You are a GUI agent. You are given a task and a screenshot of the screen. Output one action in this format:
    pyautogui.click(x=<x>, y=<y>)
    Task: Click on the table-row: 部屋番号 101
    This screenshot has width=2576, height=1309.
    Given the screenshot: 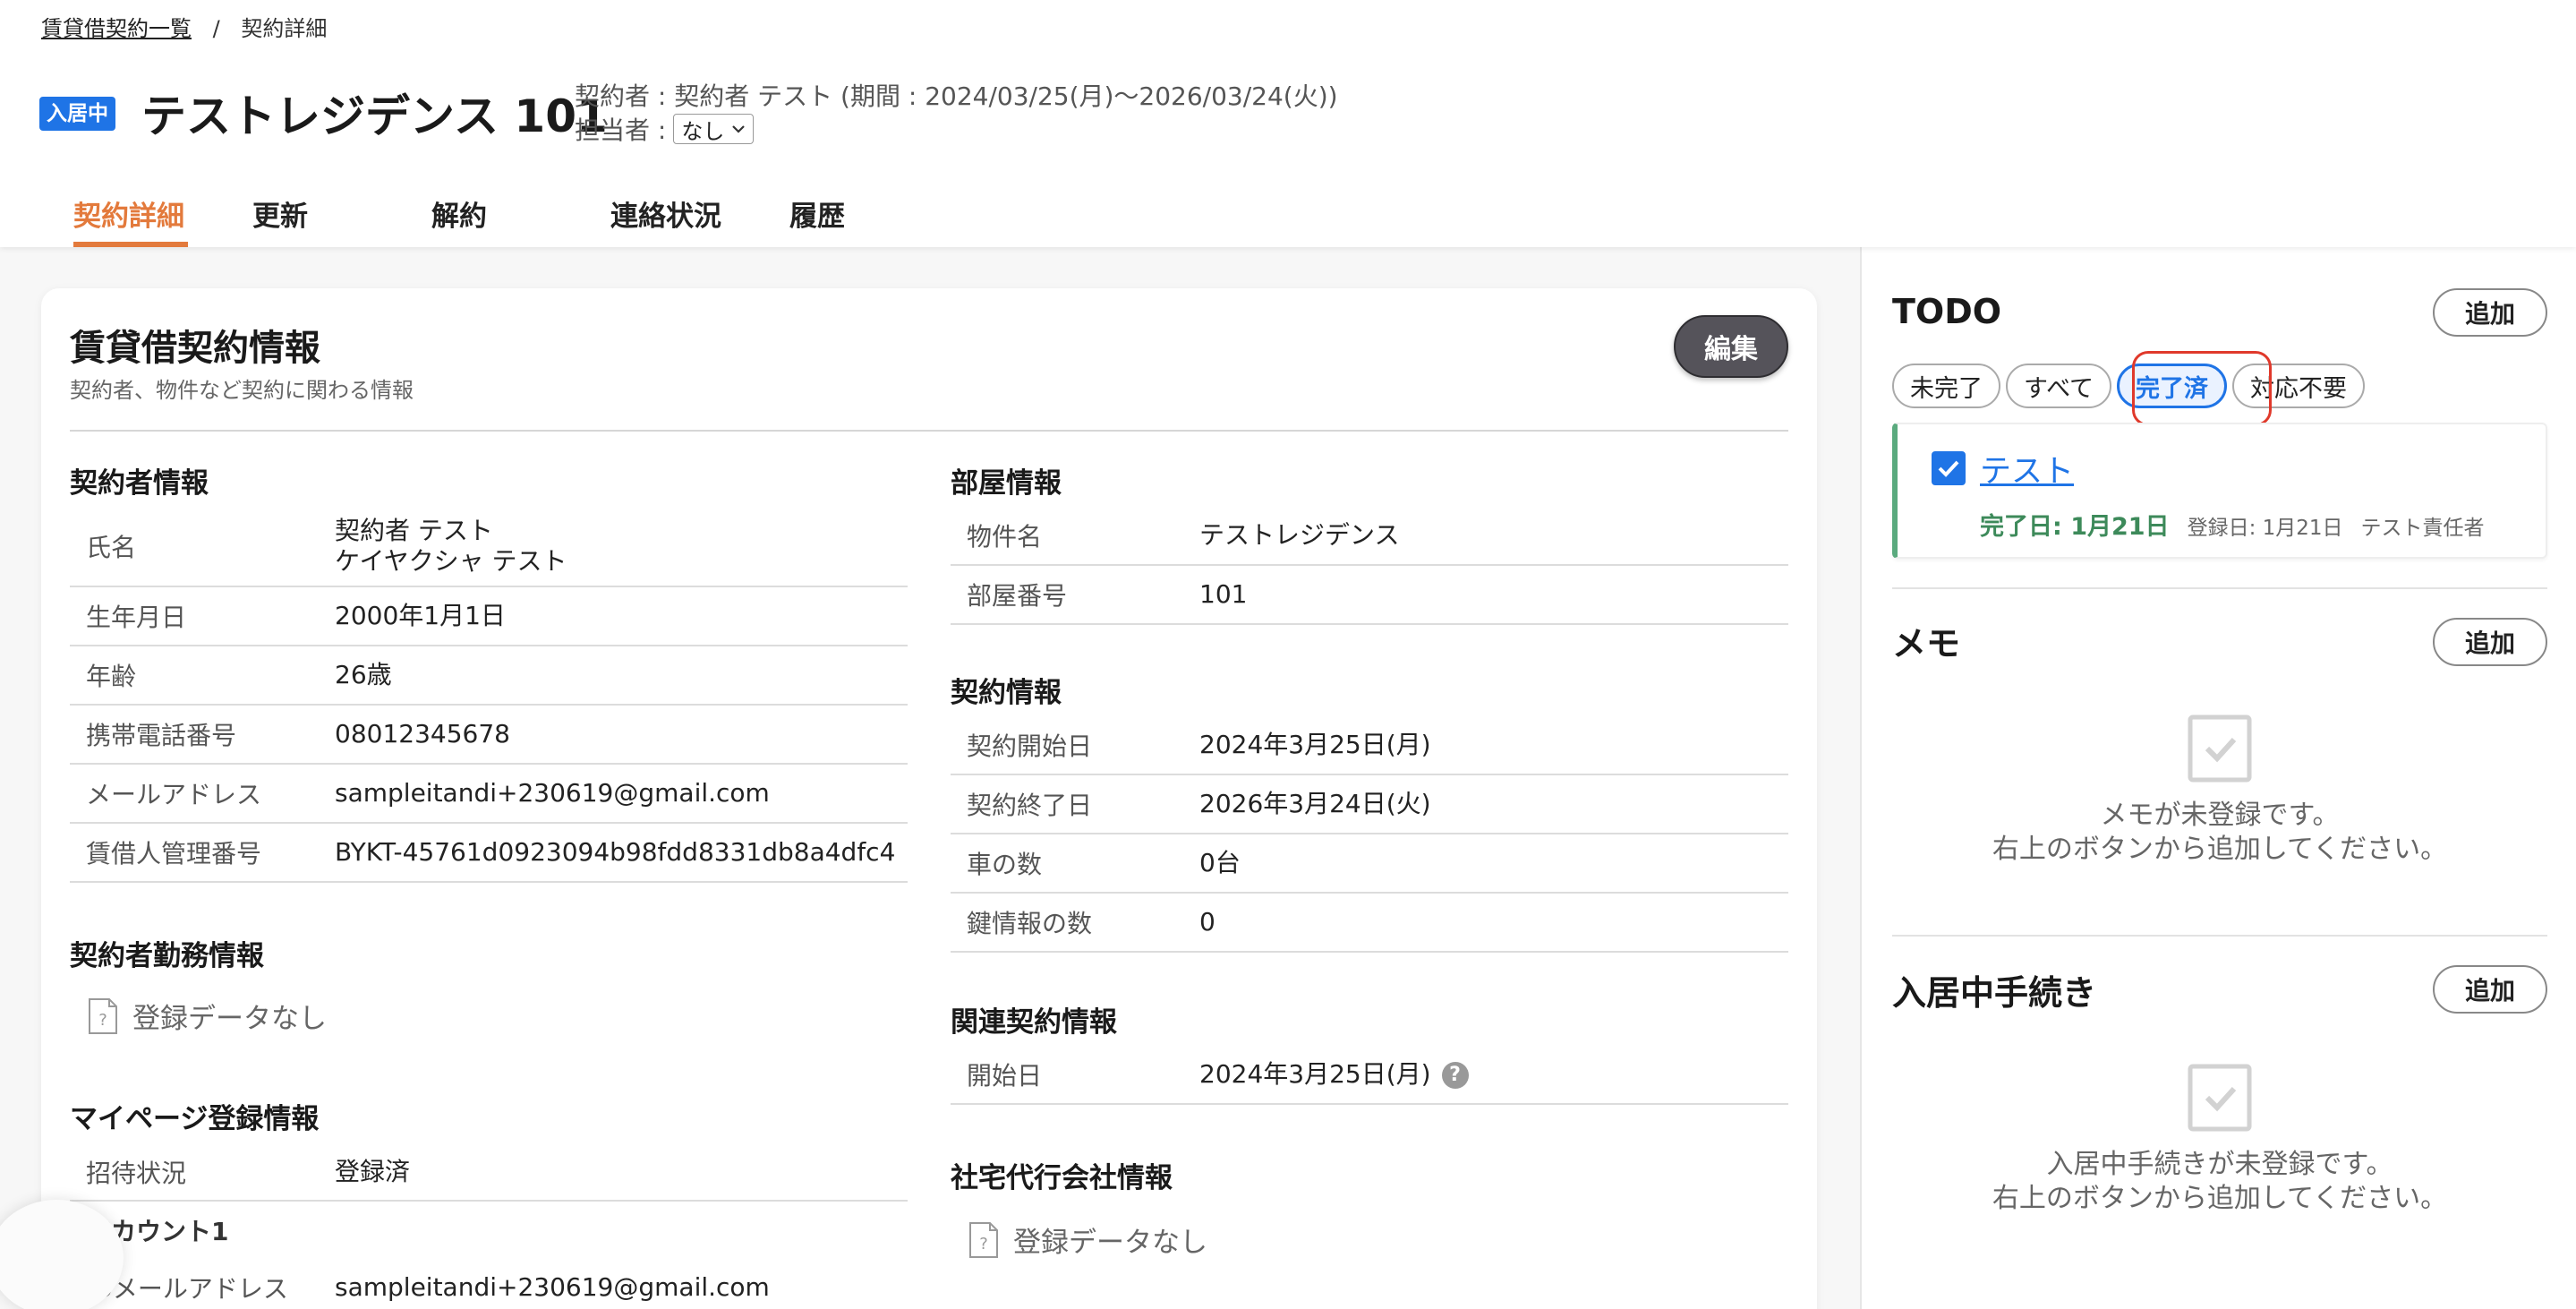 What is the action you would take?
    pyautogui.click(x=1369, y=595)
    